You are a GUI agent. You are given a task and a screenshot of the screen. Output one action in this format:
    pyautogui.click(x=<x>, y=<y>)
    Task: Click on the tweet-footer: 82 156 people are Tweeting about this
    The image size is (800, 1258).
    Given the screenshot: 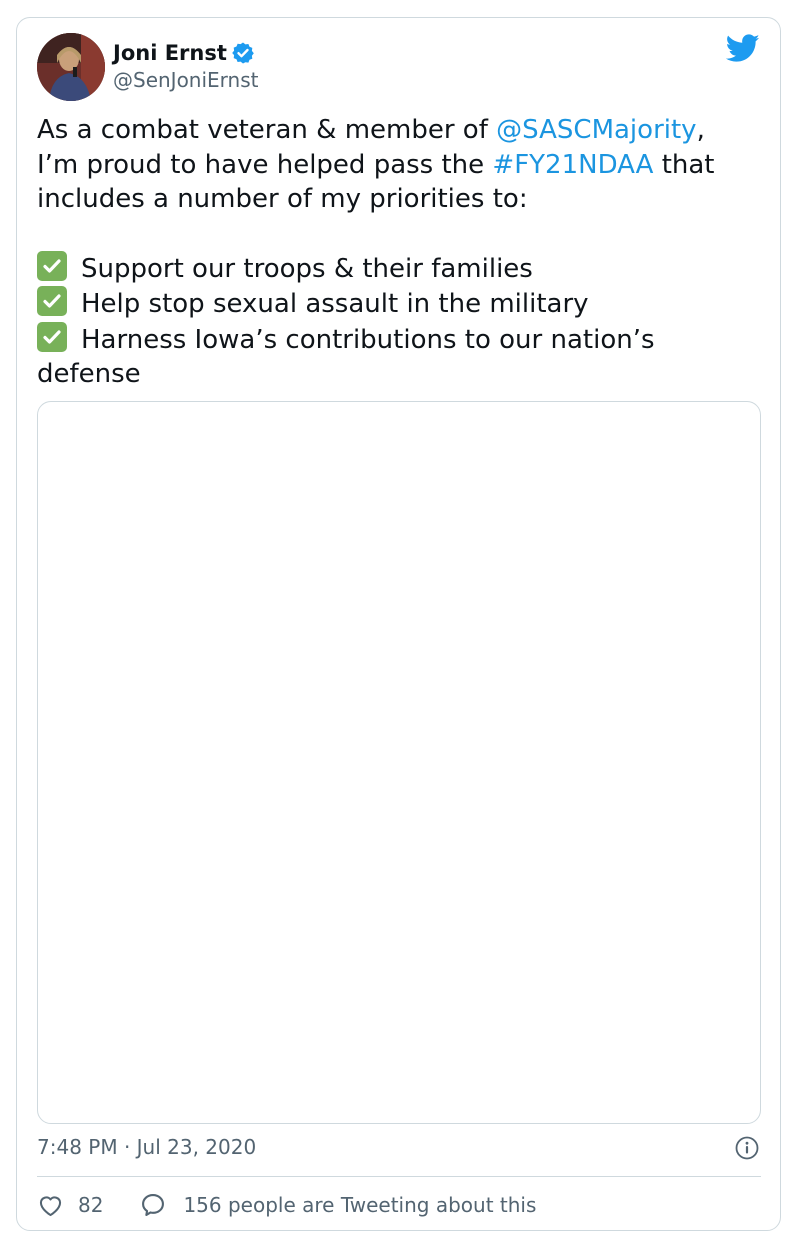 What is the action you would take?
    pyautogui.click(x=286, y=1205)
    